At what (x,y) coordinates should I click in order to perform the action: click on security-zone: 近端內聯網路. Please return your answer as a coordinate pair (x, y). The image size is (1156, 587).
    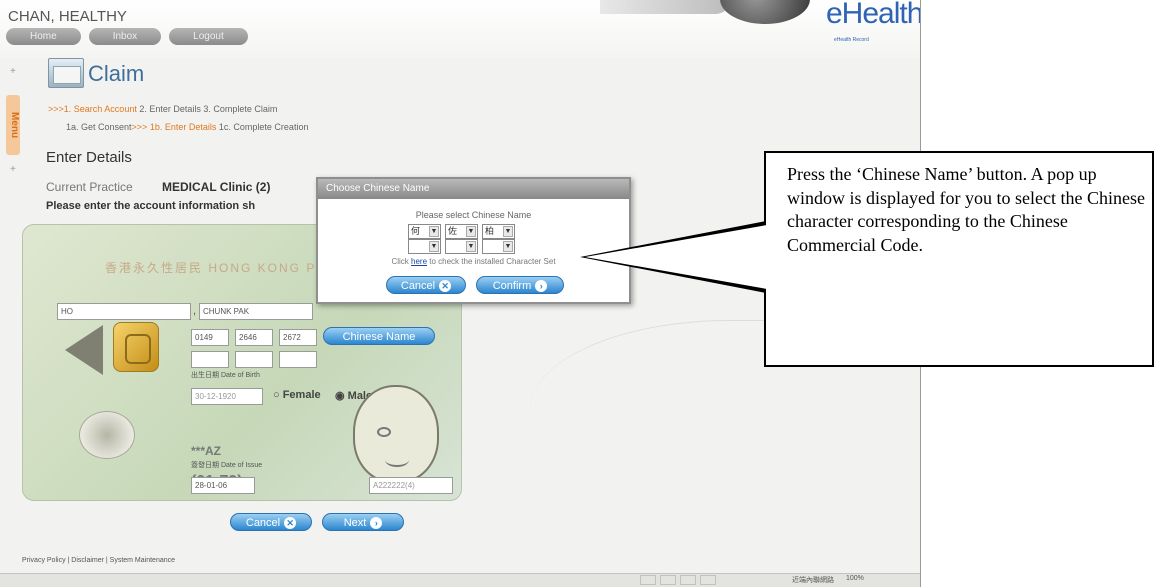
    Looking at the image, I should click on (813, 580).